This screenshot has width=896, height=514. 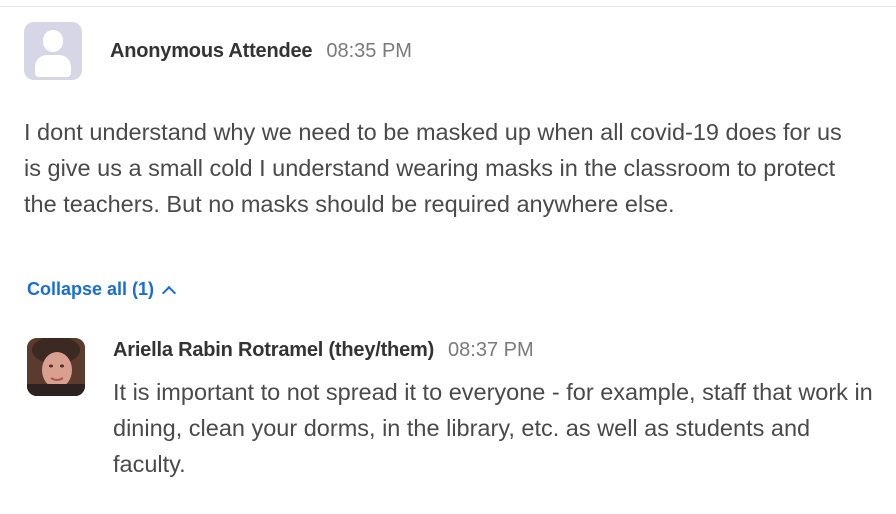 I want to click on collapse-all-label: Collapse all (1), so click(x=91, y=289).